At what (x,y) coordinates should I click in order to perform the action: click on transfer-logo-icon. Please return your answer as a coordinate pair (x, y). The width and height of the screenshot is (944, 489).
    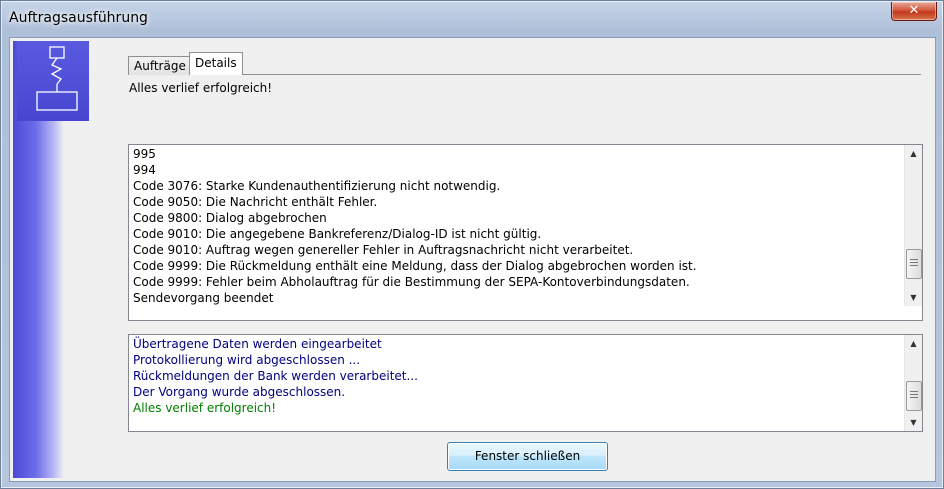
    Looking at the image, I should click on (57, 78).